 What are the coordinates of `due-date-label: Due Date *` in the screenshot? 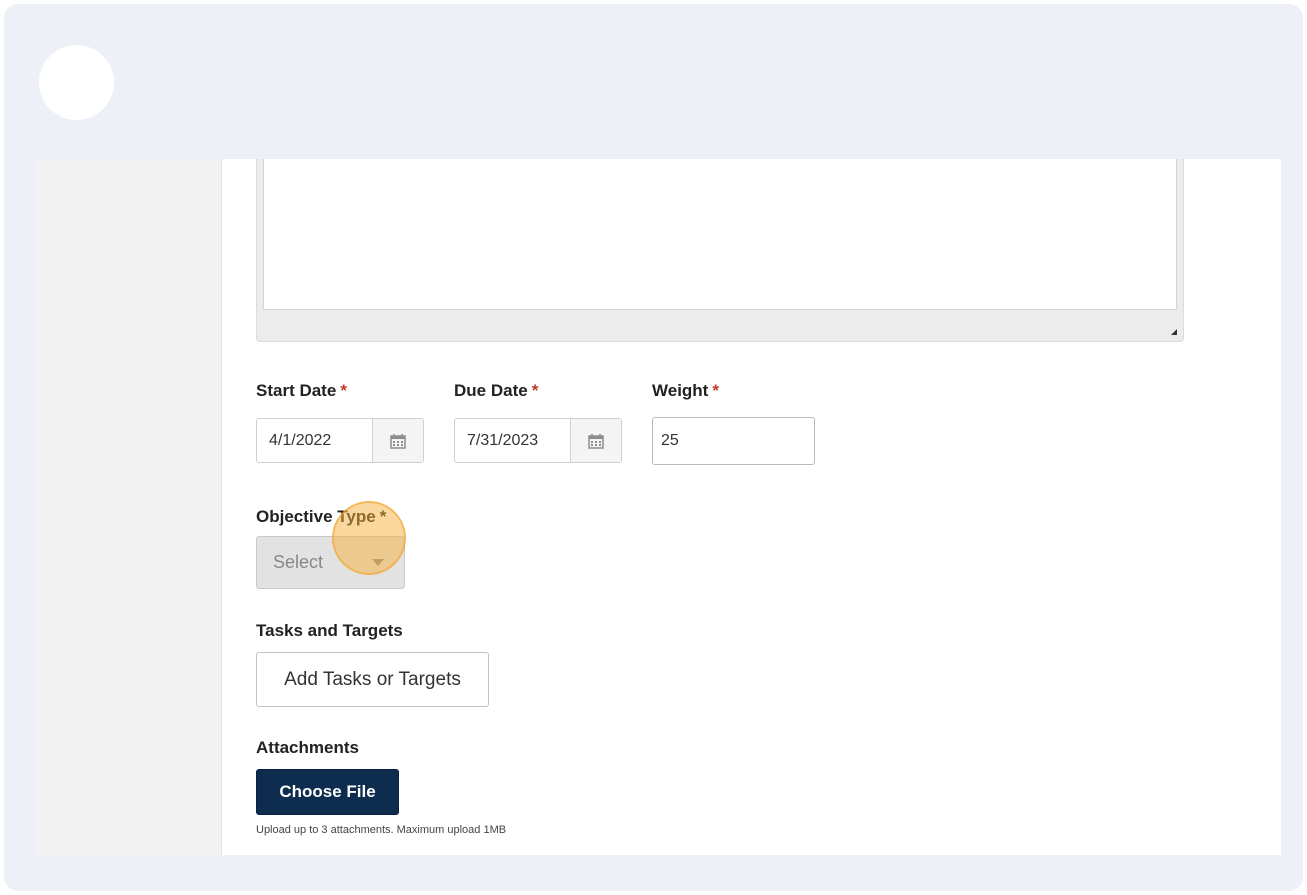 It's located at (496, 391).